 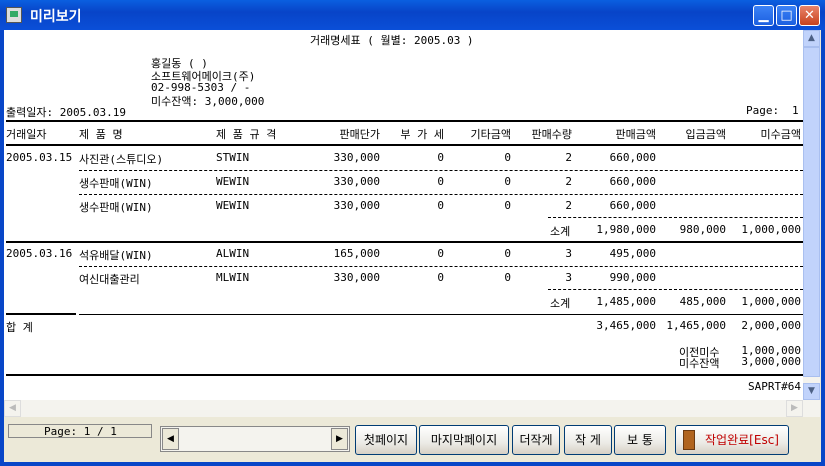 I want to click on zoom-smaller-button: 더작게, so click(x=536, y=440).